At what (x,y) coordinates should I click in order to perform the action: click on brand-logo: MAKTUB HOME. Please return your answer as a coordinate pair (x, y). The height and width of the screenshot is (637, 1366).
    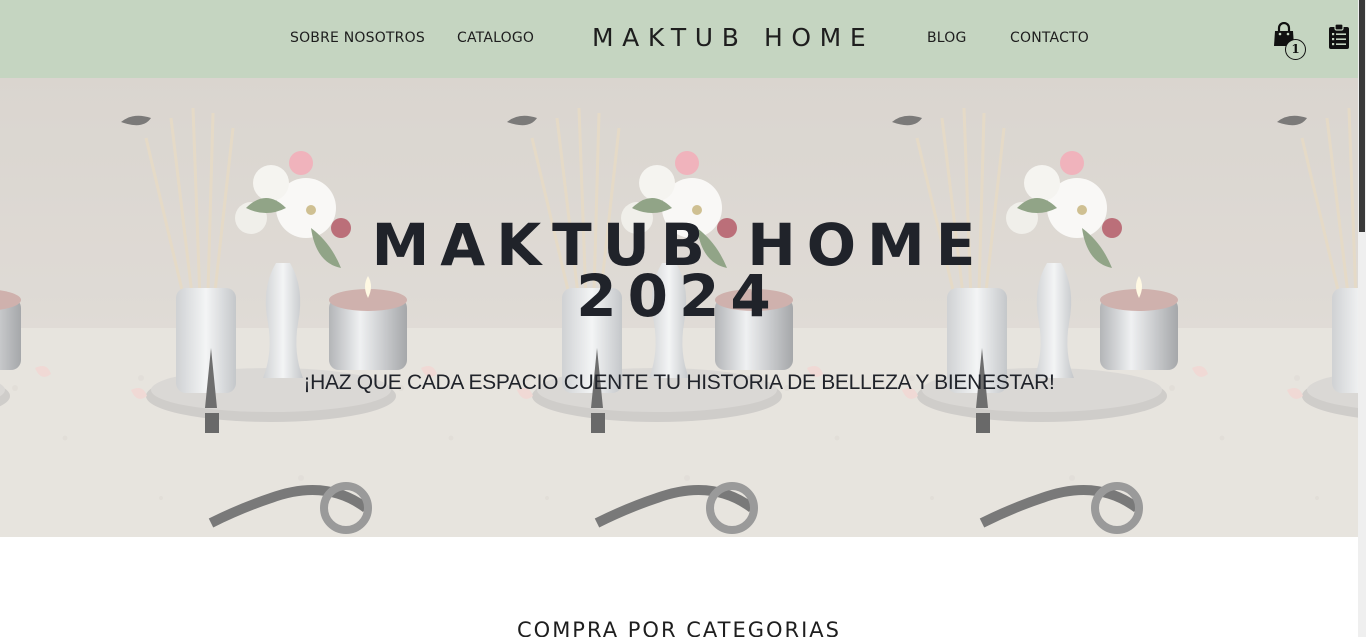
    Looking at the image, I should click on (733, 37).